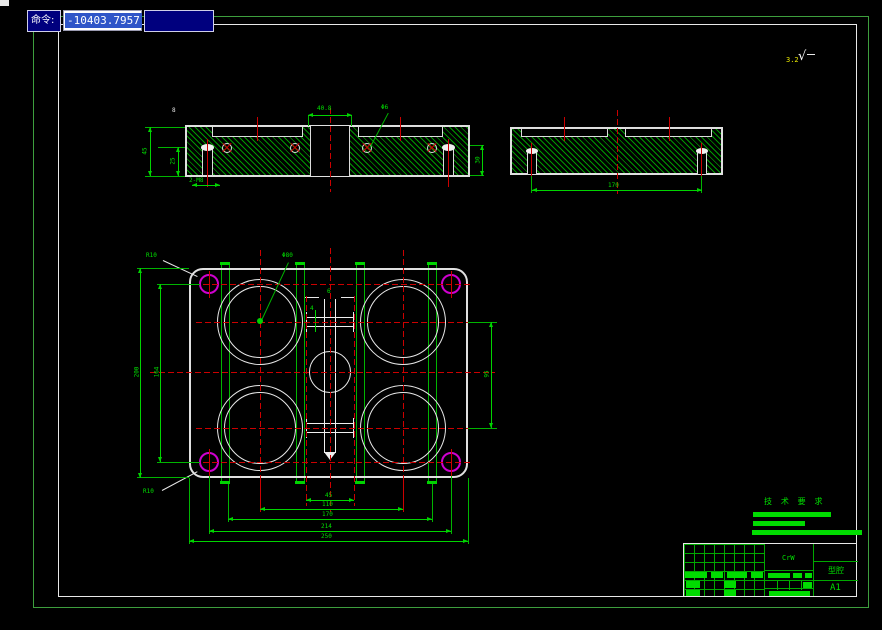 Image resolution: width=882 pixels, height=630 pixels. What do you see at coordinates (802, 56) in the screenshot?
I see `surface-roughness-icon: √` at bounding box center [802, 56].